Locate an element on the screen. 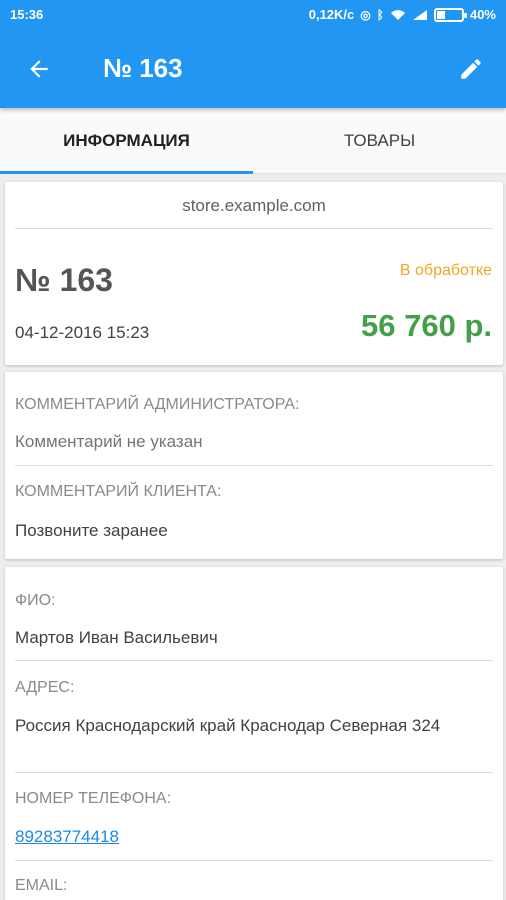  status-indicators: 0,12K/c ◎ ᛒ 40% is located at coordinates (402, 14).